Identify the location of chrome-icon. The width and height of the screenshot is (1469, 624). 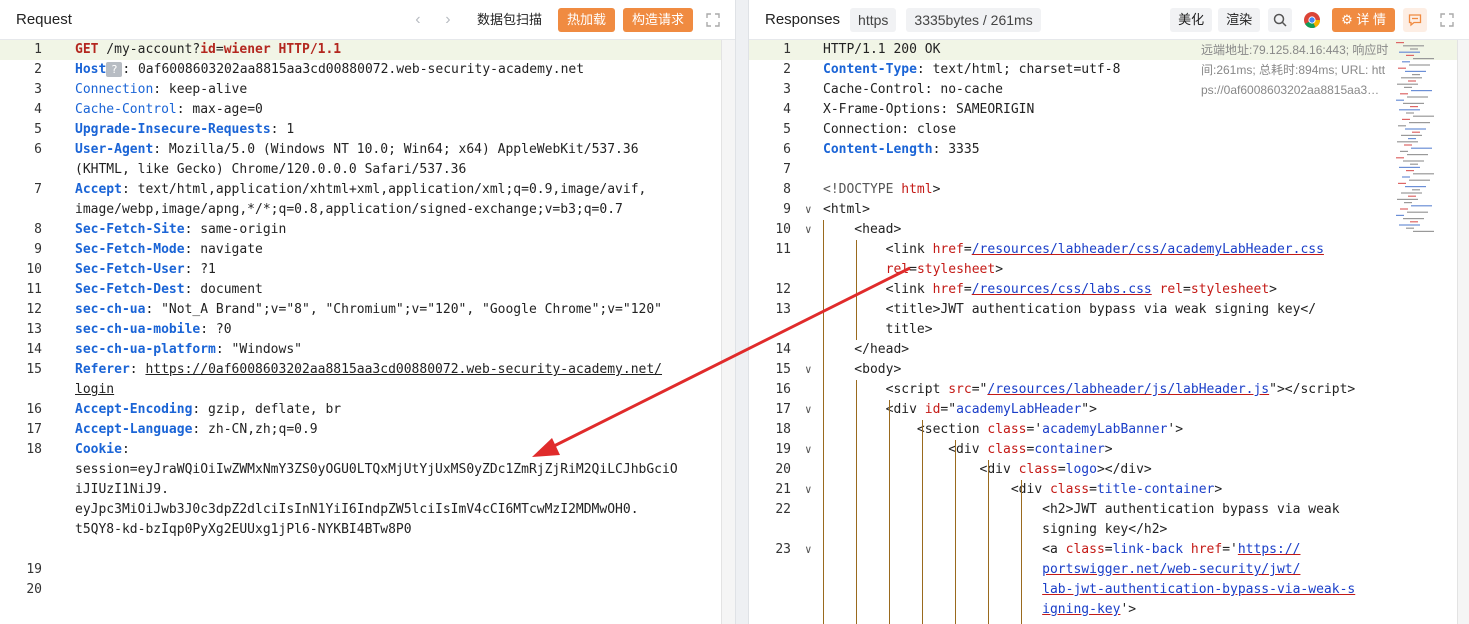
(1312, 20).